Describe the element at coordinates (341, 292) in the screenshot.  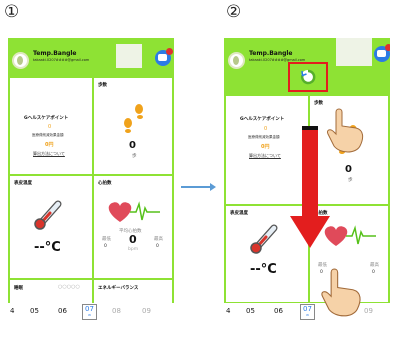
I see `hand-pointer-end-icon` at that location.